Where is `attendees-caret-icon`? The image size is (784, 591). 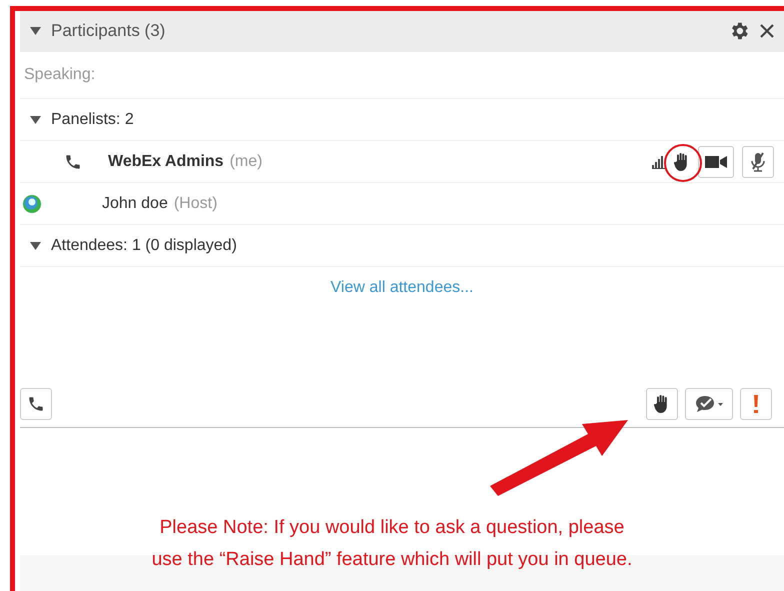
attendees-caret-icon is located at coordinates (35, 246).